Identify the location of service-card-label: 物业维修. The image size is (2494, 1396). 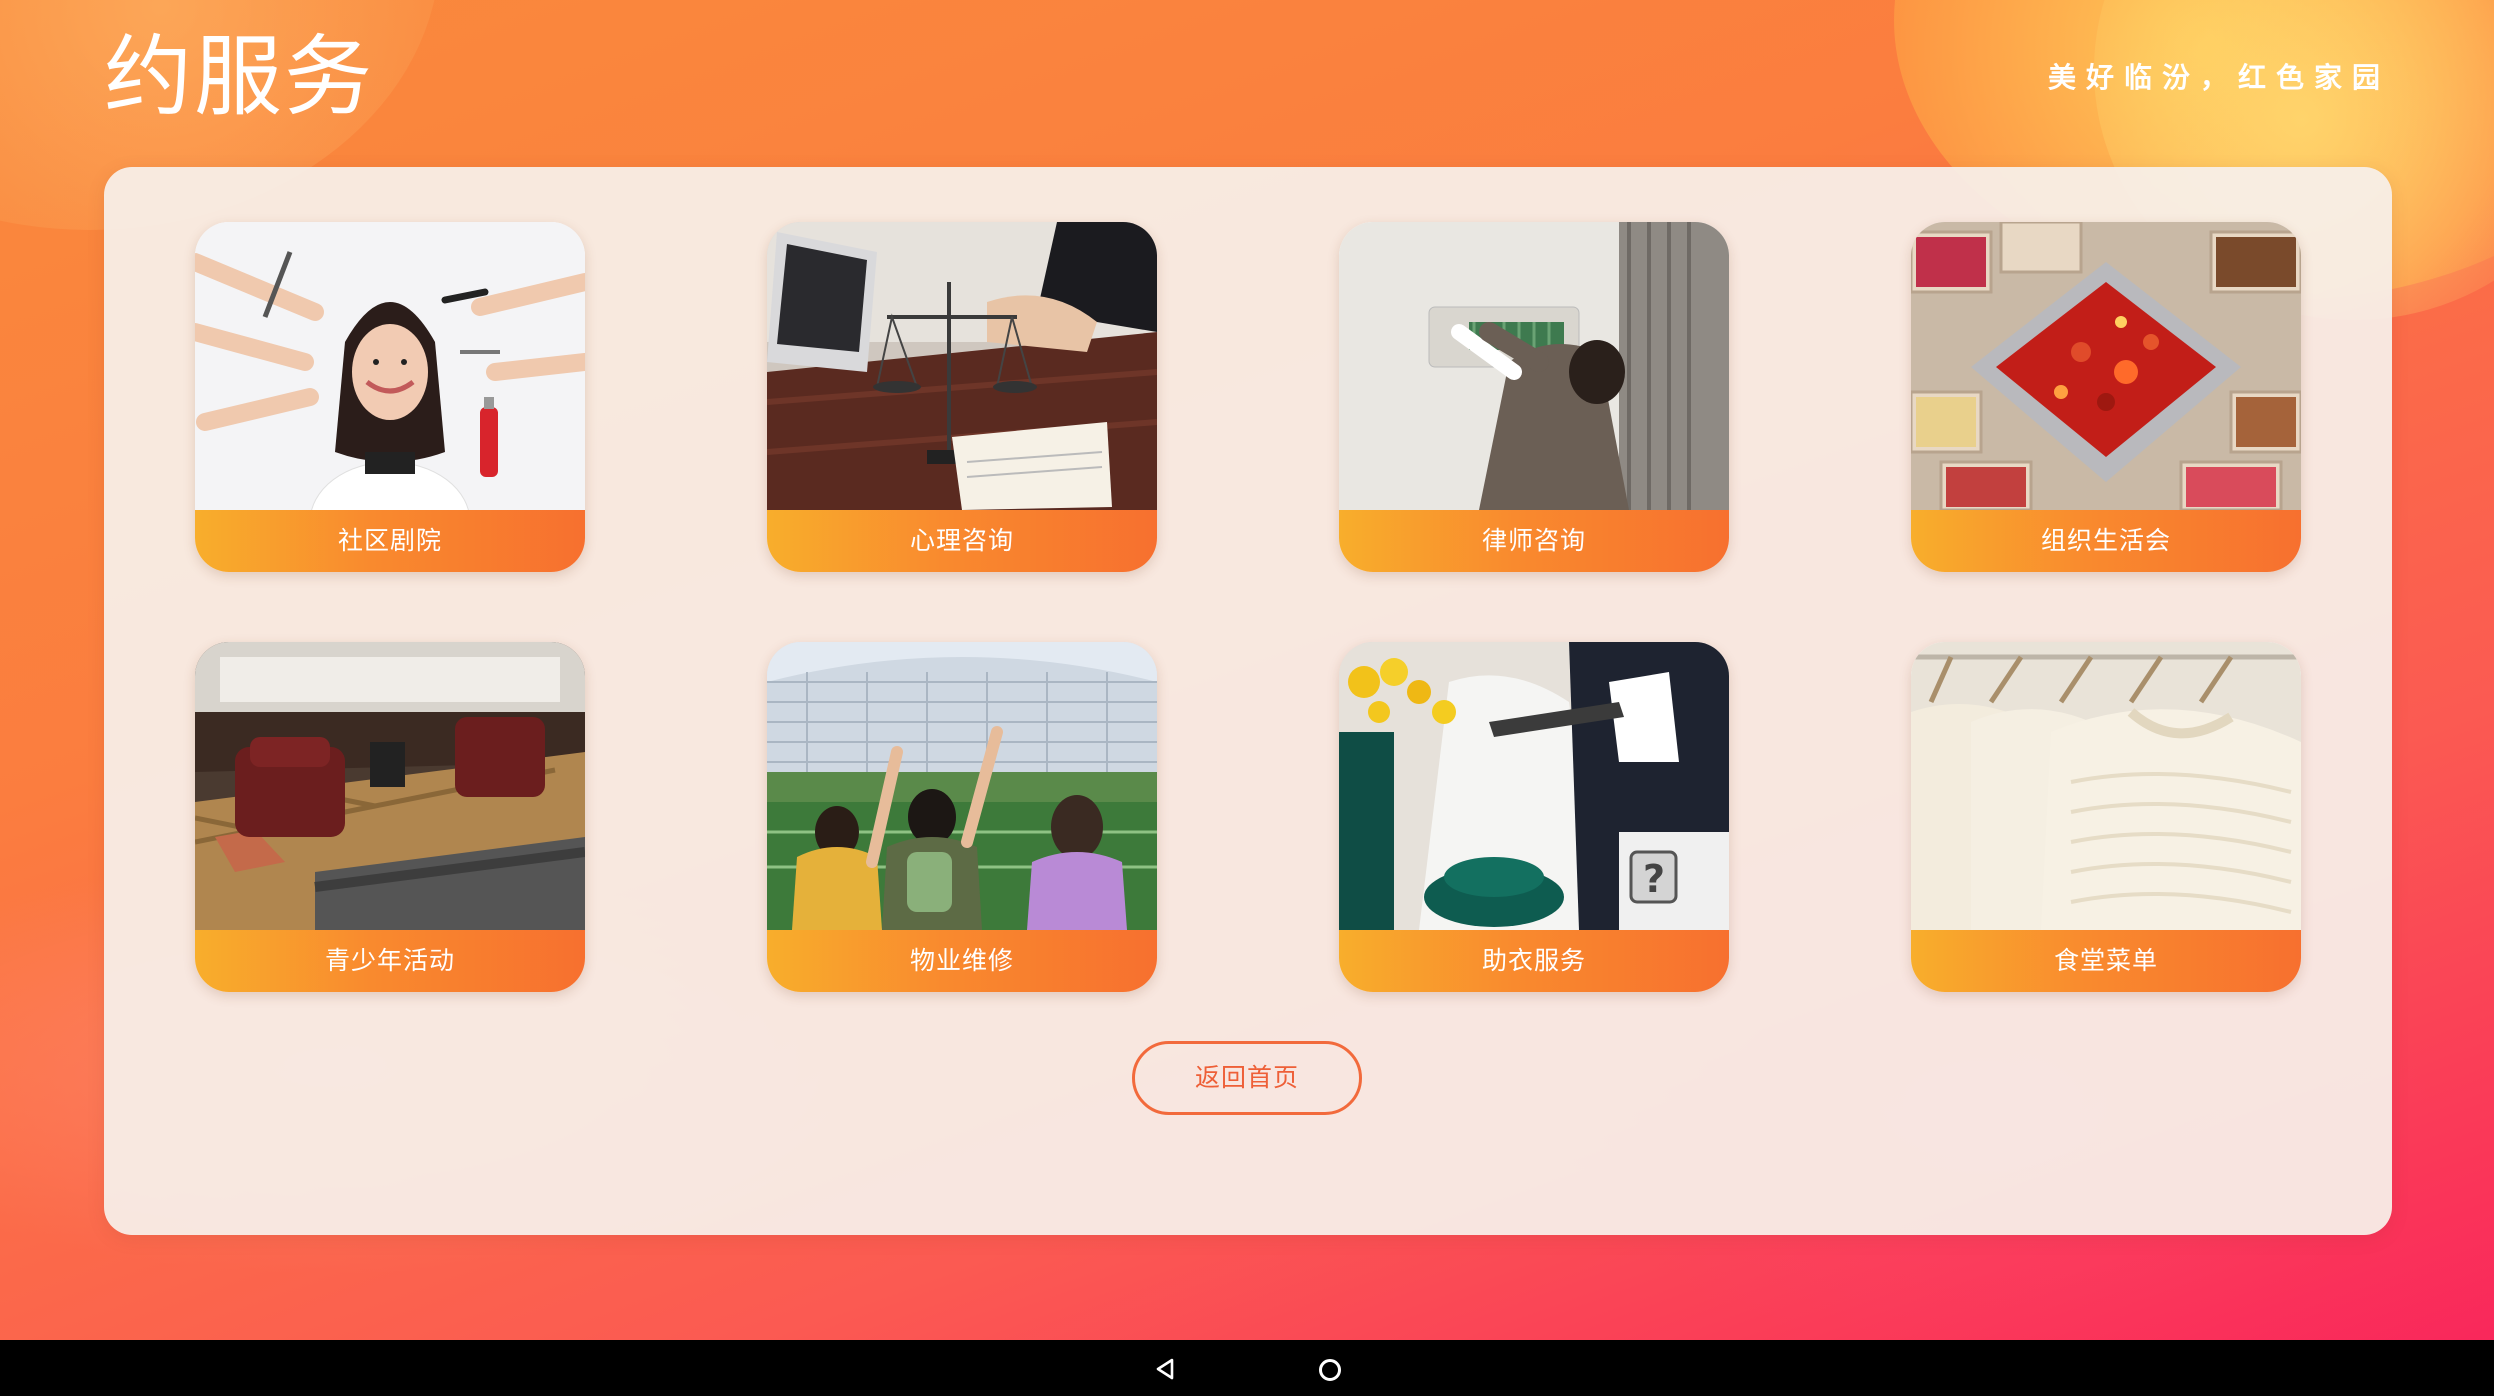
(962, 961).